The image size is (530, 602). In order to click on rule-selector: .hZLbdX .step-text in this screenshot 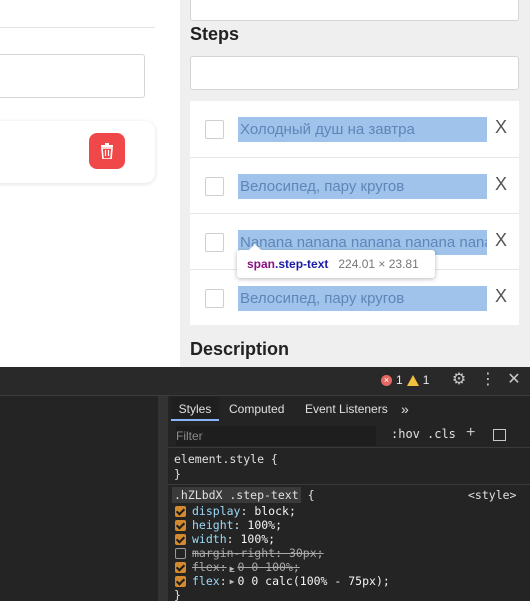, I will do `click(236, 495)`.